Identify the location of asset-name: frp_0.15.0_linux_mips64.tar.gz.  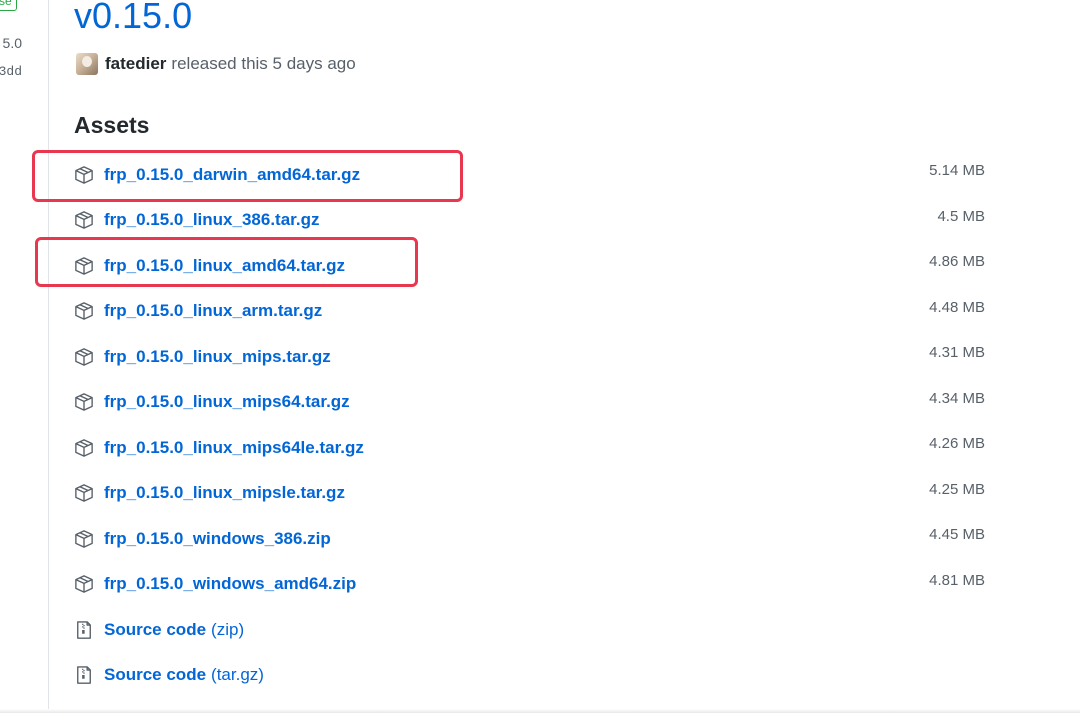
(227, 402).